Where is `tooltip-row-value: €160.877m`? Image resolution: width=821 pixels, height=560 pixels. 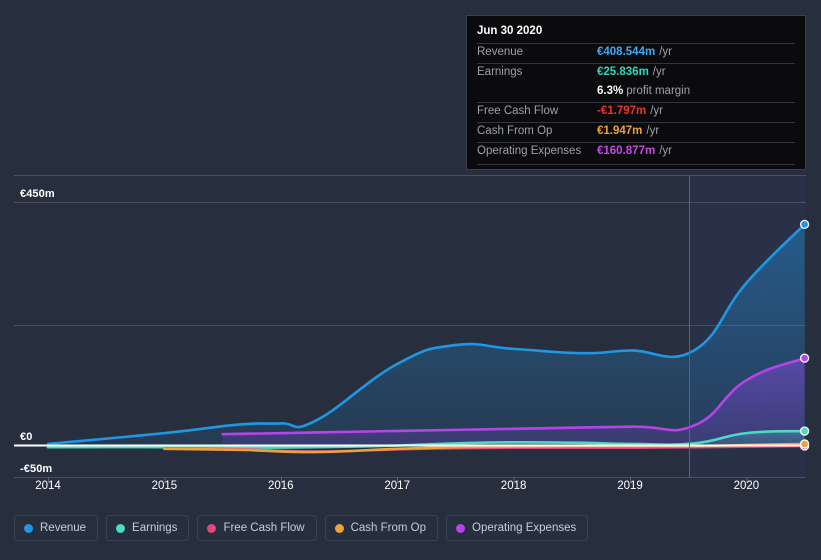
tooltip-row-value: €160.877m is located at coordinates (626, 151).